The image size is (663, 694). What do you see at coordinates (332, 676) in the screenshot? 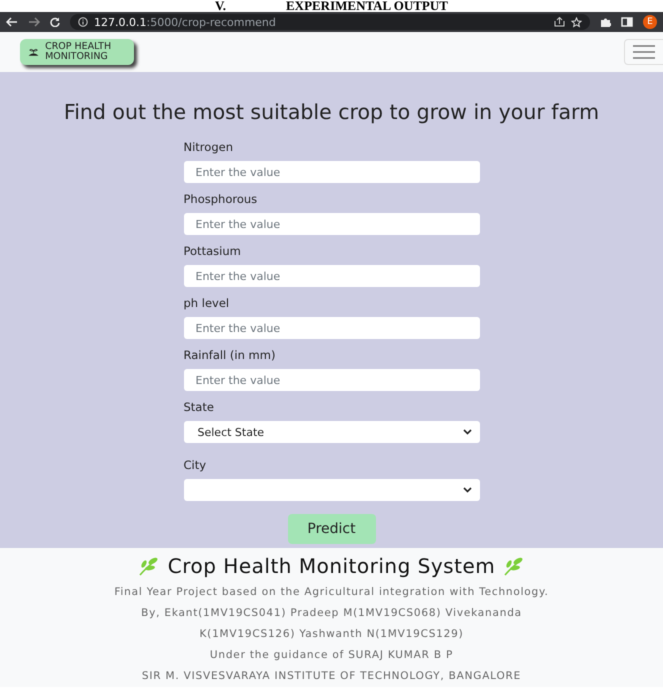
I see `footer-text: SIR M. VISVESVARAYA INSTITUTE OF TECHNOLOGY, BANGALORE` at bounding box center [332, 676].